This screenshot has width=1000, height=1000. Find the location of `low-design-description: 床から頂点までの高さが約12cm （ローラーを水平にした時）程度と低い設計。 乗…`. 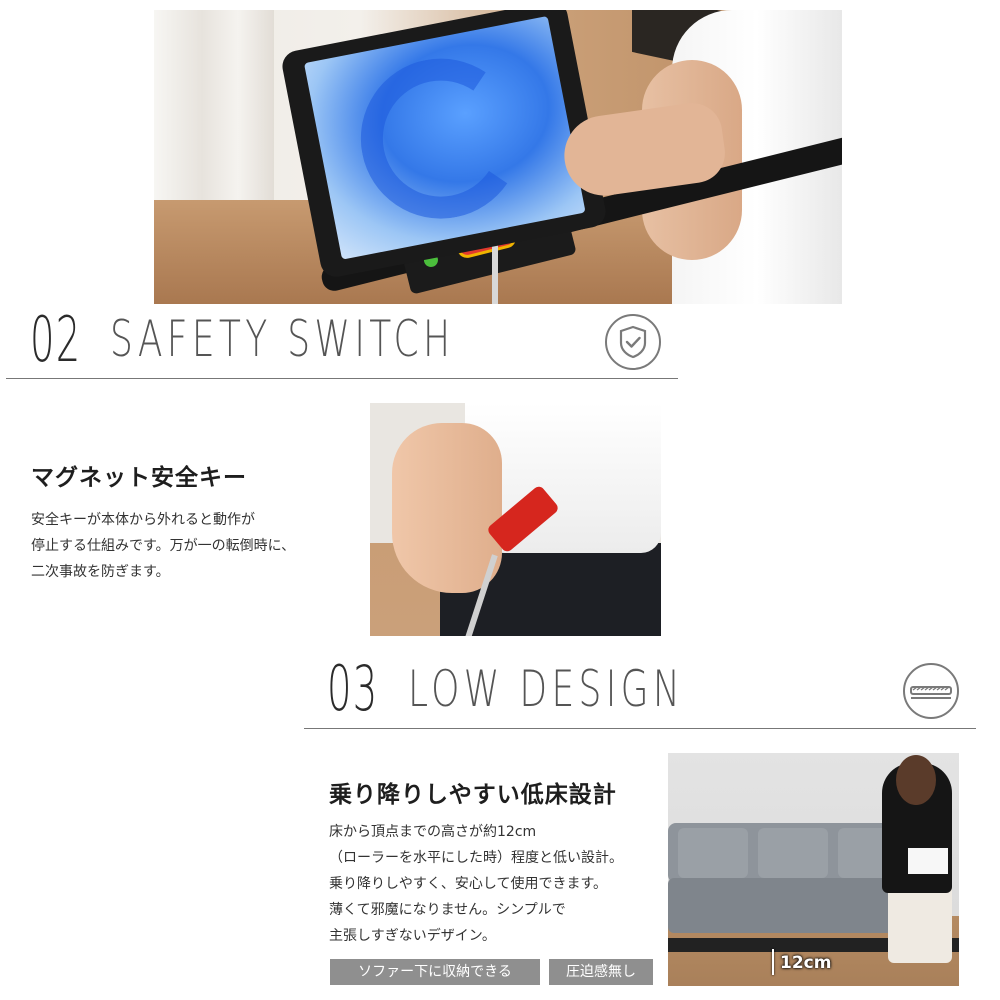

low-design-description: 床から頂点までの高さが約12cm （ローラーを水平にした時）程度と低い設計。 乗… is located at coordinates (476, 884).